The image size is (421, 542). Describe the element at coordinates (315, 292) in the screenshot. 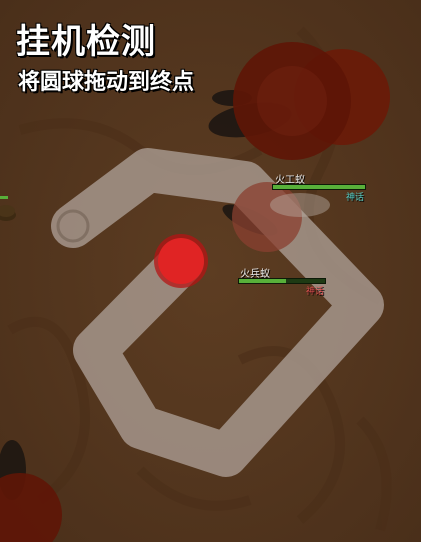

I see `unit-tag-fire-soldier: 神话` at that location.